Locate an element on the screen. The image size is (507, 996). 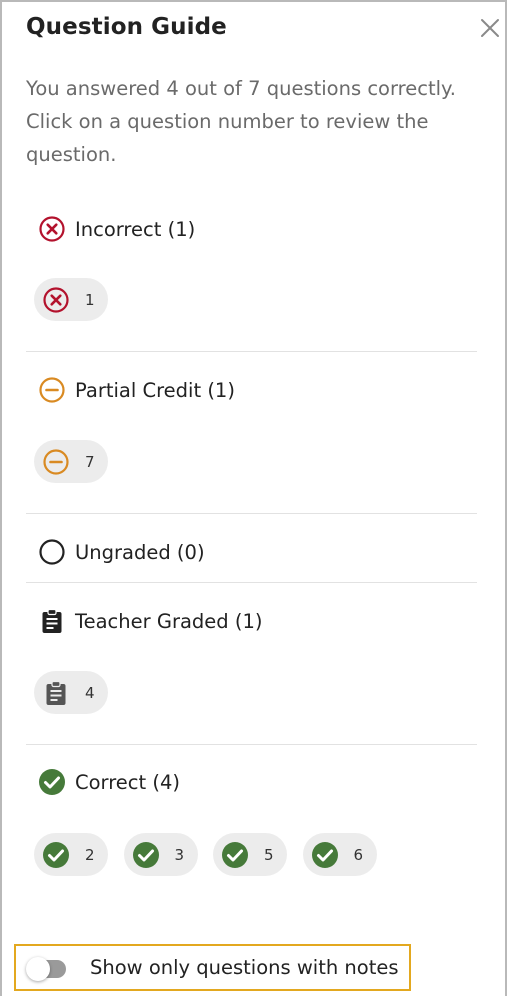
section-correct-heading: Correct (4) is located at coordinates (109, 782).